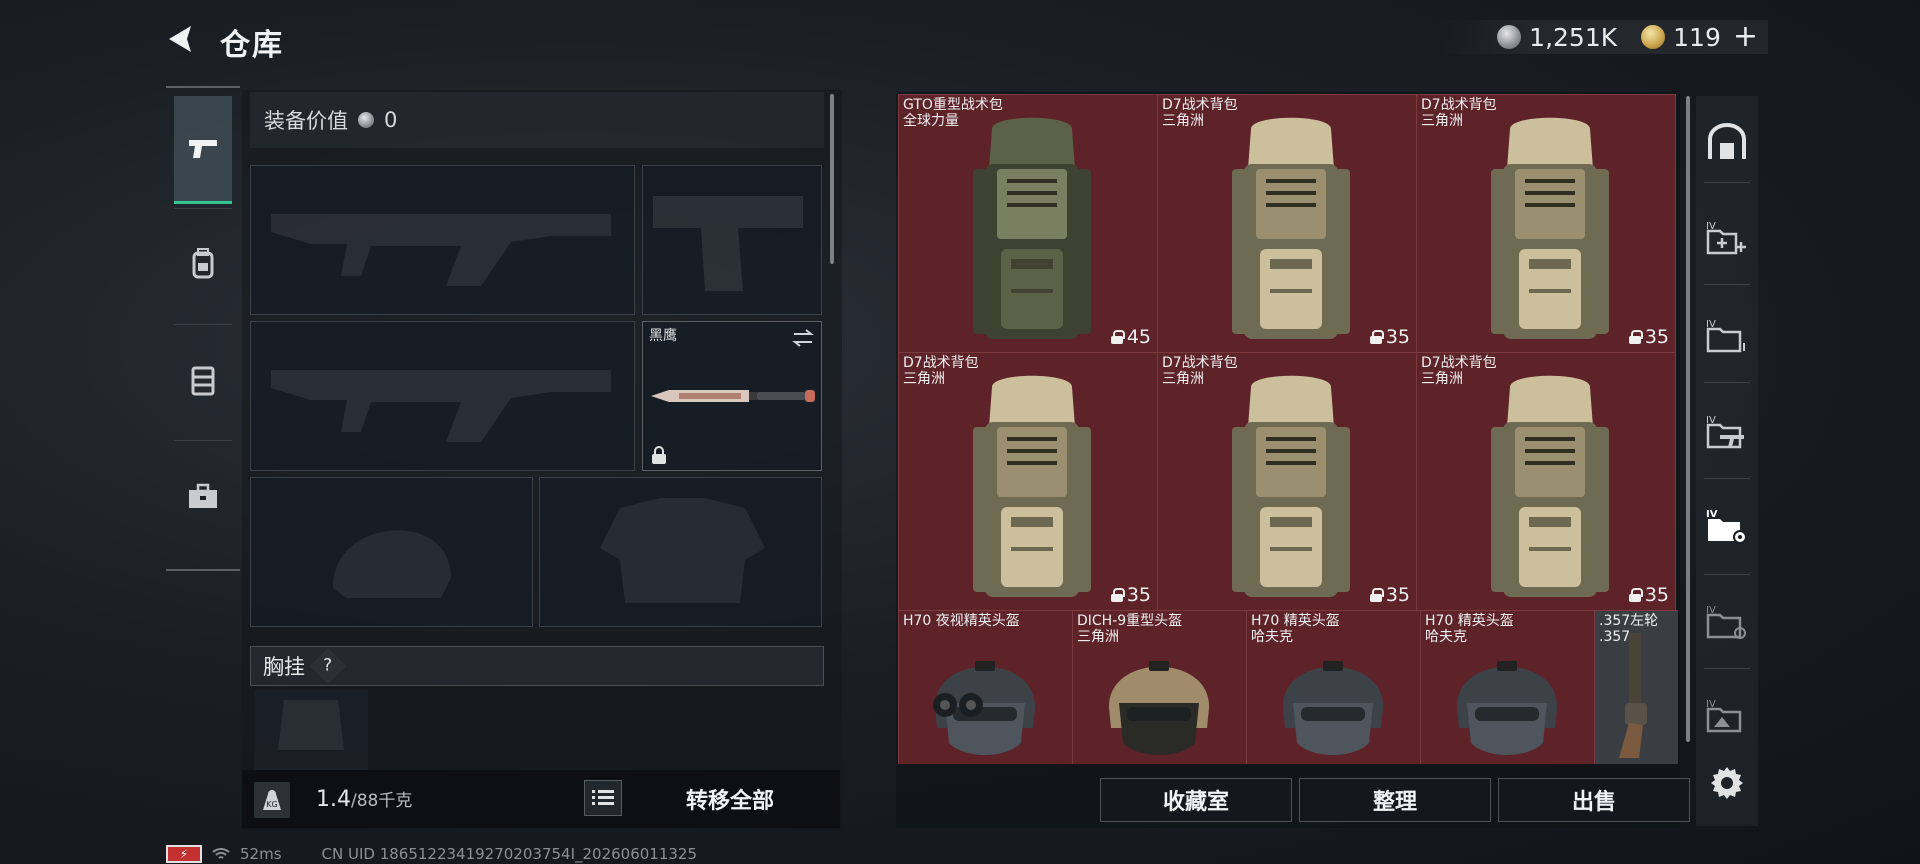 The image size is (1920, 864). What do you see at coordinates (391, 120) in the screenshot?
I see `equipment-value: 0` at bounding box center [391, 120].